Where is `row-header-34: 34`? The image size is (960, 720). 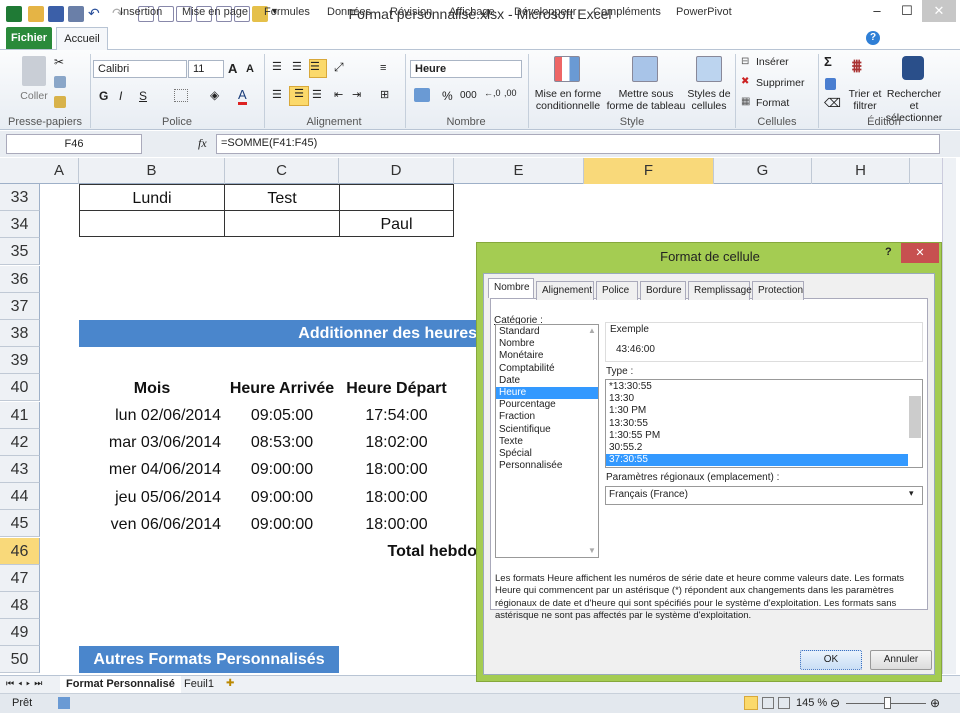 row-header-34: 34 is located at coordinates (20, 225).